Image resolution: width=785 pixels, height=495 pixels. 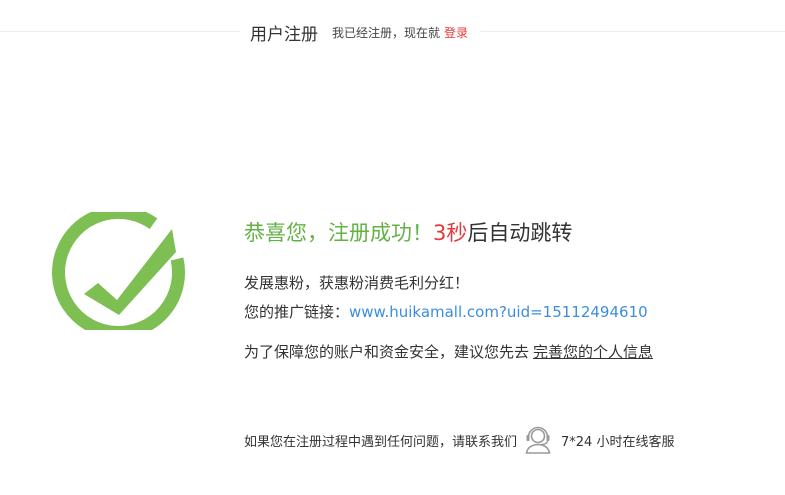 I want to click on customer-service-icon, so click(x=538, y=440).